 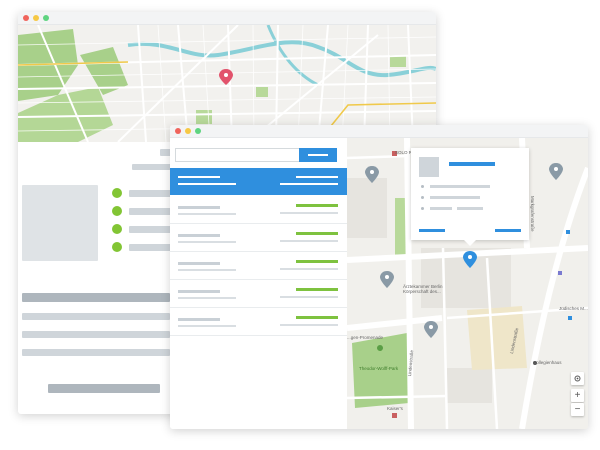 I want to click on selected-item-subtitle, so click(x=207, y=184).